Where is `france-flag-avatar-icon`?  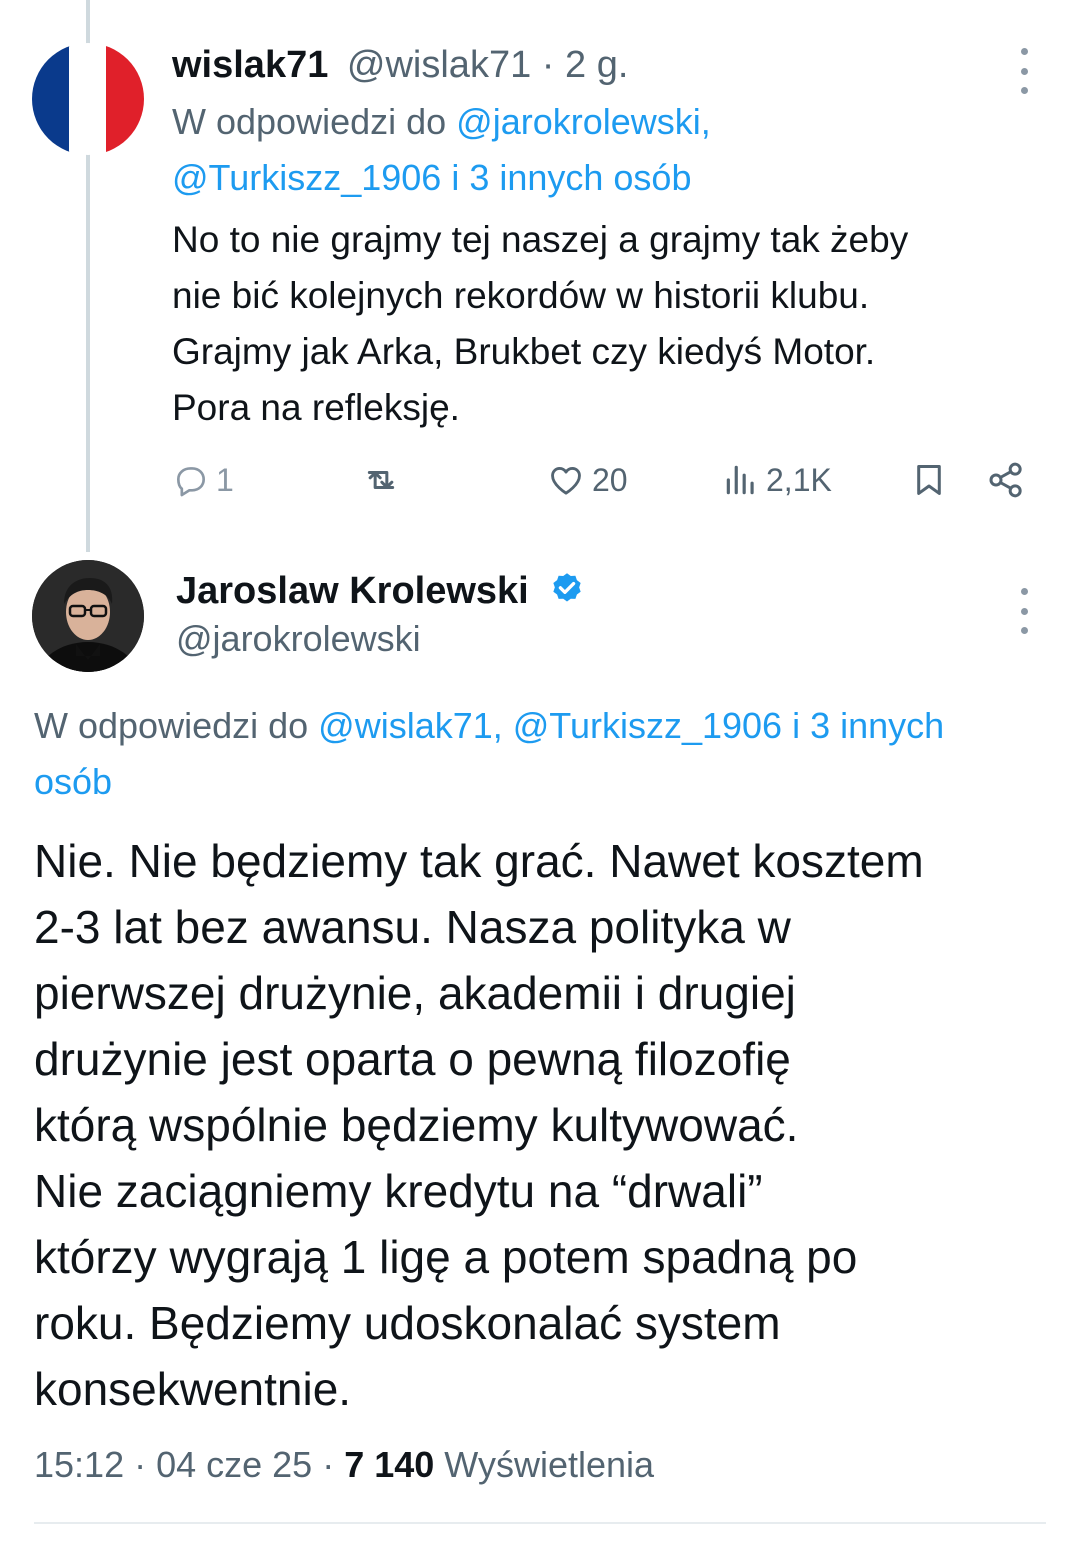
france-flag-avatar-icon is located at coordinates (88, 99).